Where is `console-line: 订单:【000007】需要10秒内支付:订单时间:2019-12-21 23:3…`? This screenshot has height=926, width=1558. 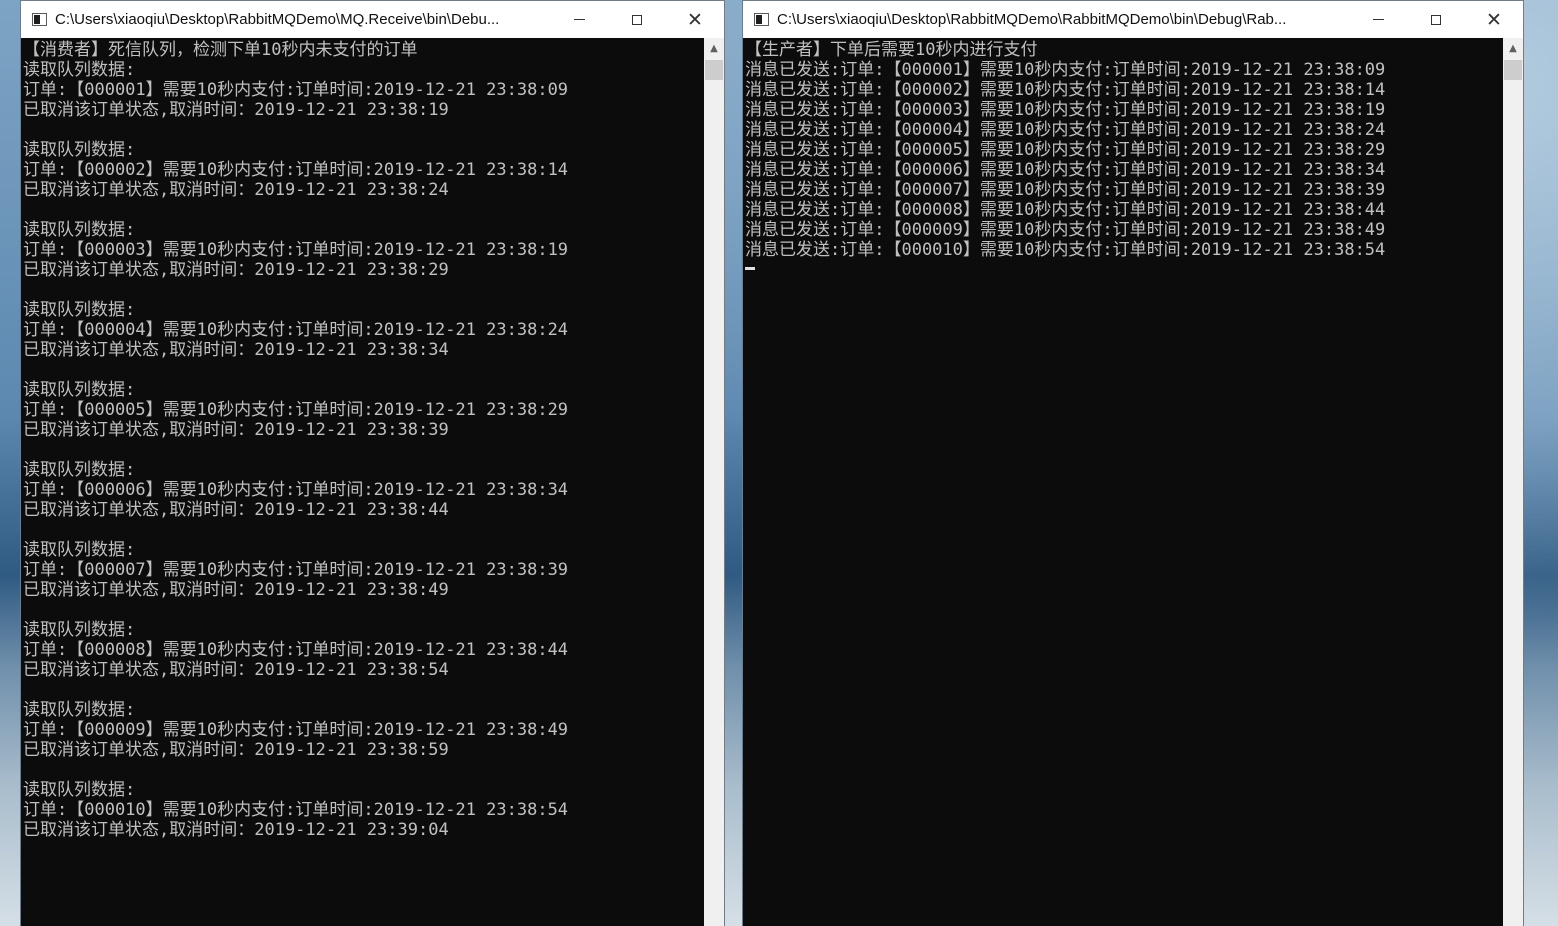 console-line: 订单:【000007】需要10秒内支付:订单时间:2019-12-21 23:3… is located at coordinates (296, 570).